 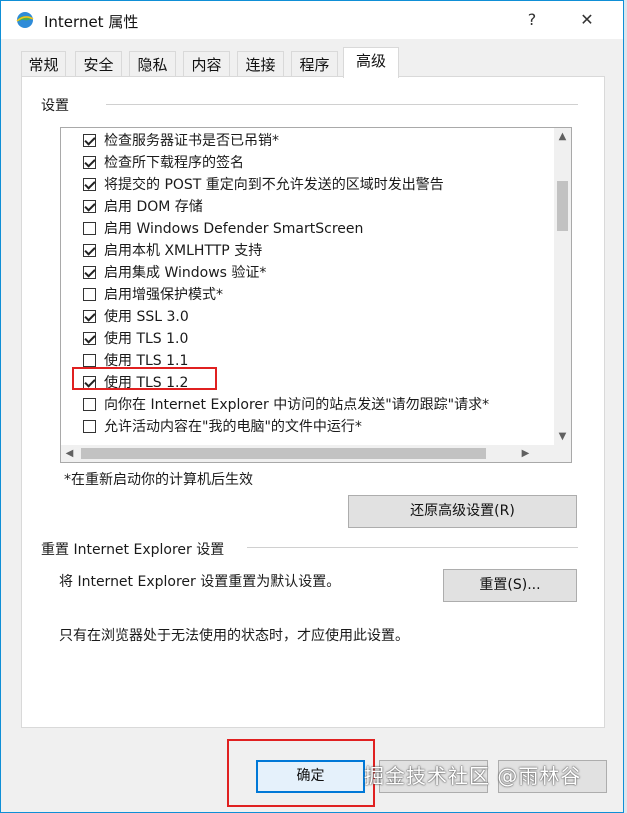 I want to click on setting-item: 允许活动内容在"我的电脑"的文件中运行*, so click(x=222, y=427).